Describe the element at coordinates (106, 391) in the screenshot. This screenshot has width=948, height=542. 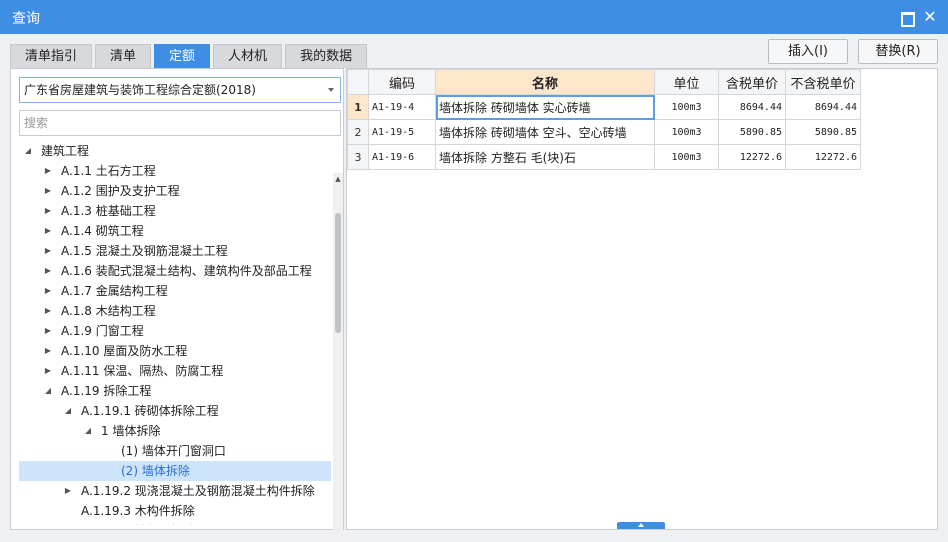
I see `tree-node-label: A.1.19 拆除工程` at that location.